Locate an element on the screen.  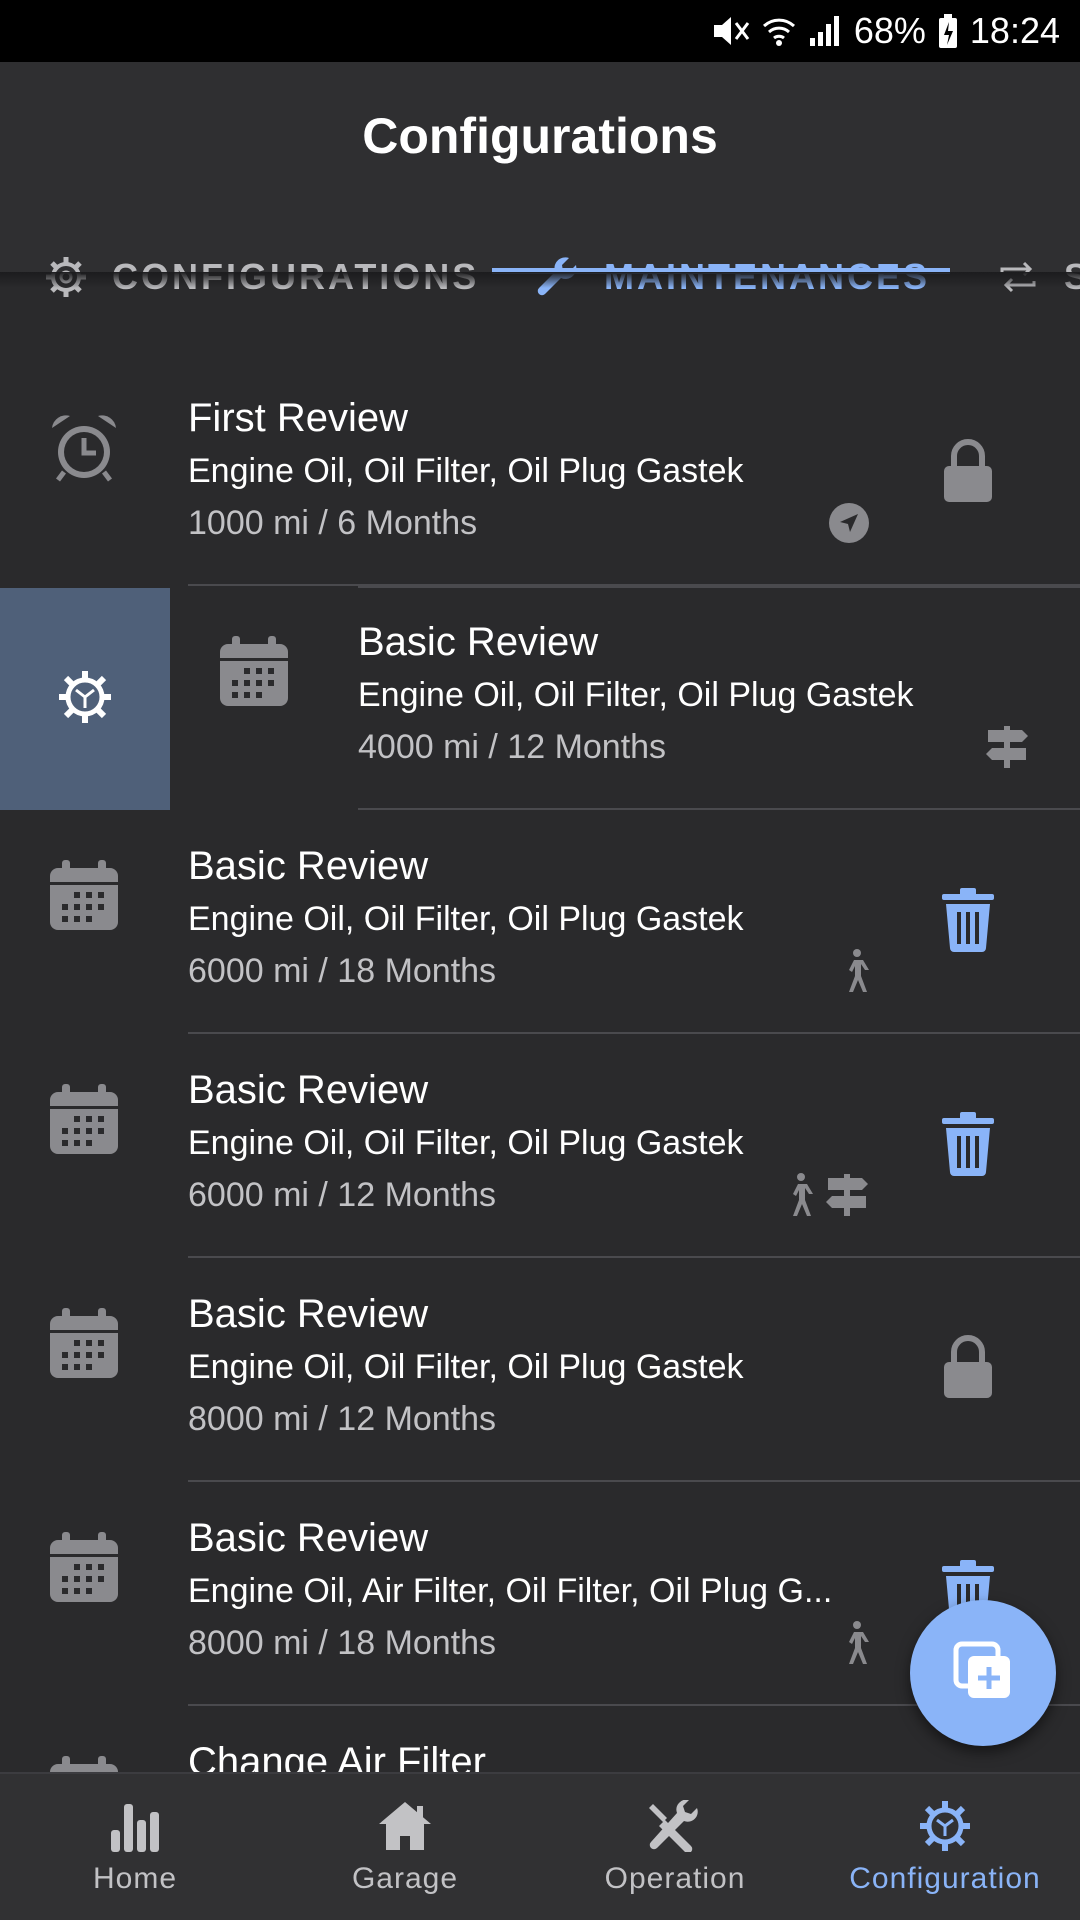
add-maintenance-button is located at coordinates (983, 1673).